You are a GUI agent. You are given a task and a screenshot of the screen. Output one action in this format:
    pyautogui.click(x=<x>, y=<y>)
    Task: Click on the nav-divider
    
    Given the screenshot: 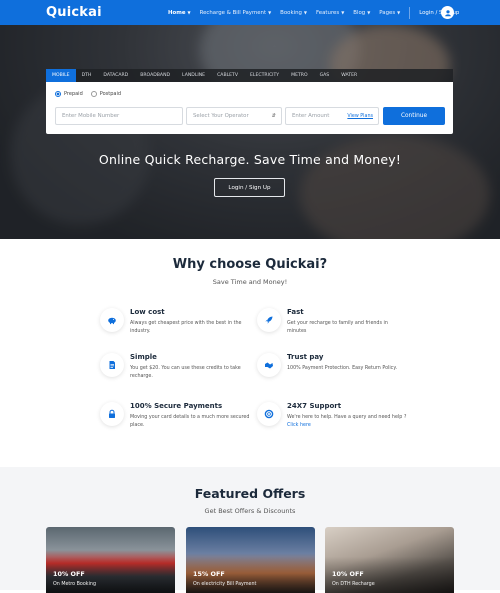 What is the action you would take?
    pyautogui.click(x=410, y=12)
    